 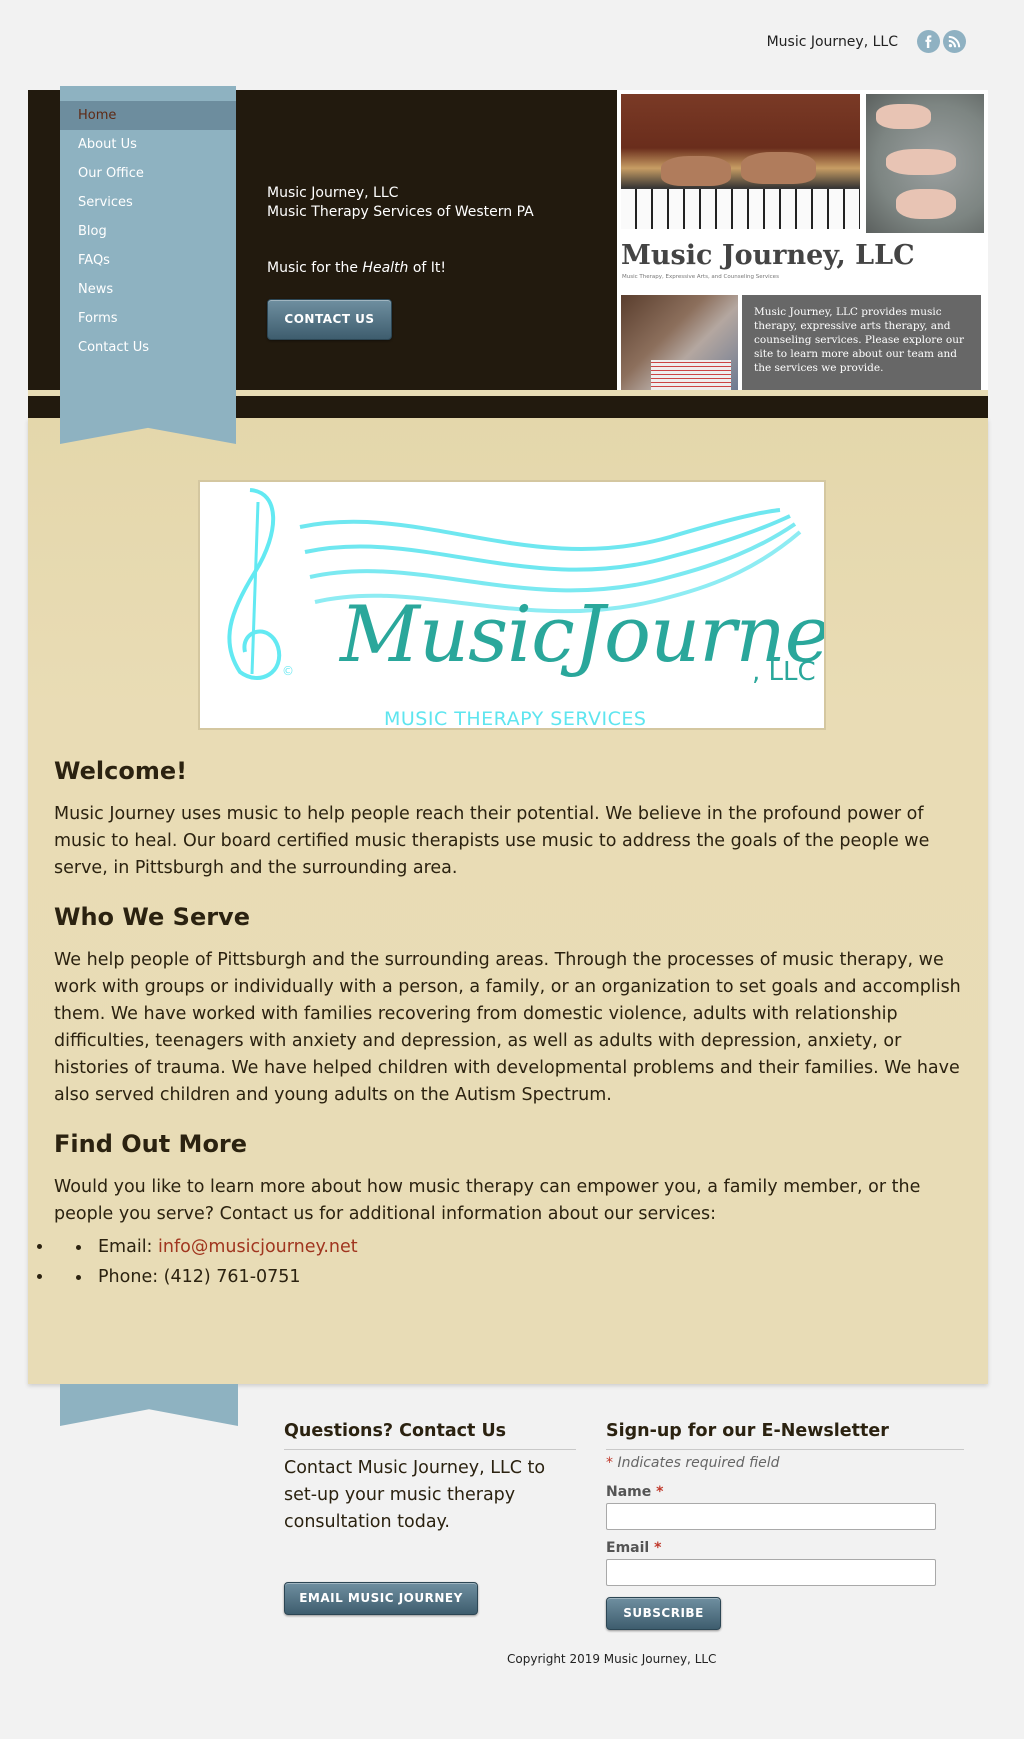 What do you see at coordinates (400, 212) in the screenshot?
I see `header-company-description: Music Therapy Services of Western PA` at bounding box center [400, 212].